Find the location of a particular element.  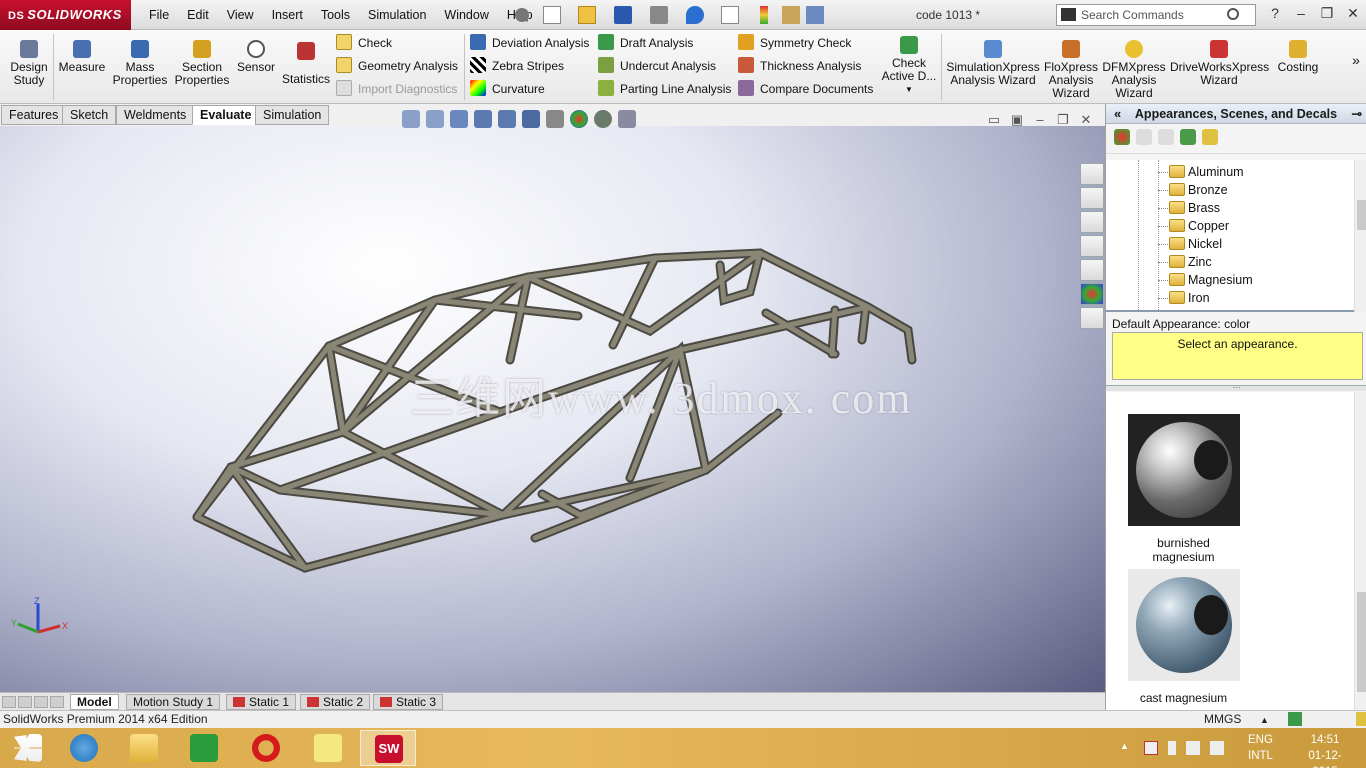

menu-view: View is located at coordinates (240, 15).